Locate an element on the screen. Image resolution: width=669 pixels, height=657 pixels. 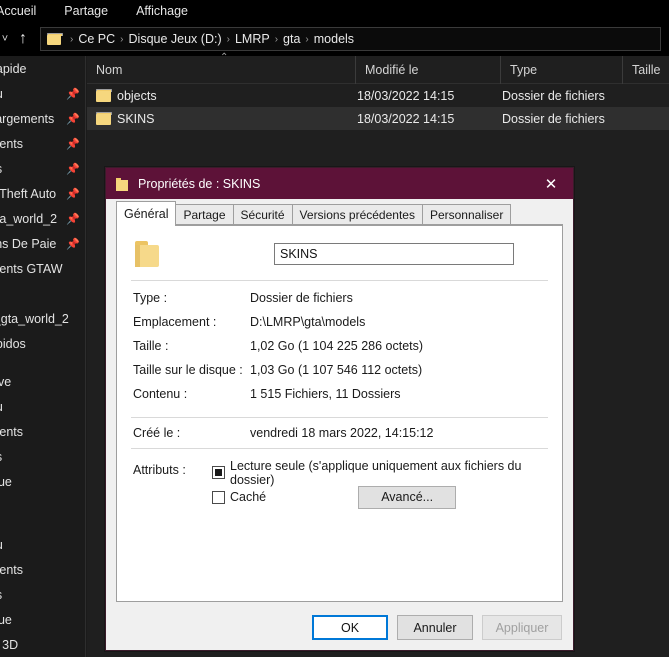
ok-button: OK is located at coordinates (350, 627).